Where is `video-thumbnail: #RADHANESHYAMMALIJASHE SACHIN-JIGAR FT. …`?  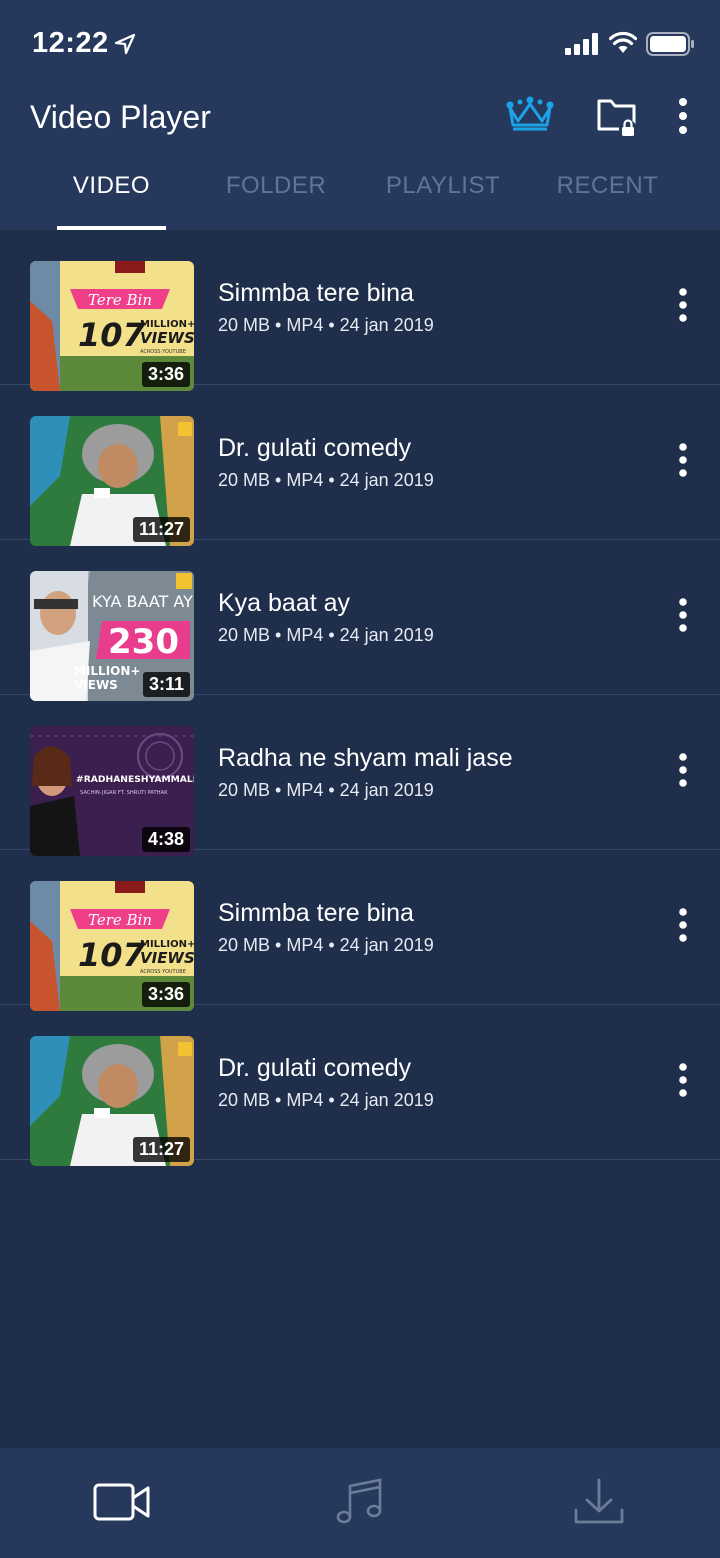
video-thumbnail: #RADHANESHYAMMALIJASHE SACHIN-JIGAR FT. … is located at coordinates (112, 791).